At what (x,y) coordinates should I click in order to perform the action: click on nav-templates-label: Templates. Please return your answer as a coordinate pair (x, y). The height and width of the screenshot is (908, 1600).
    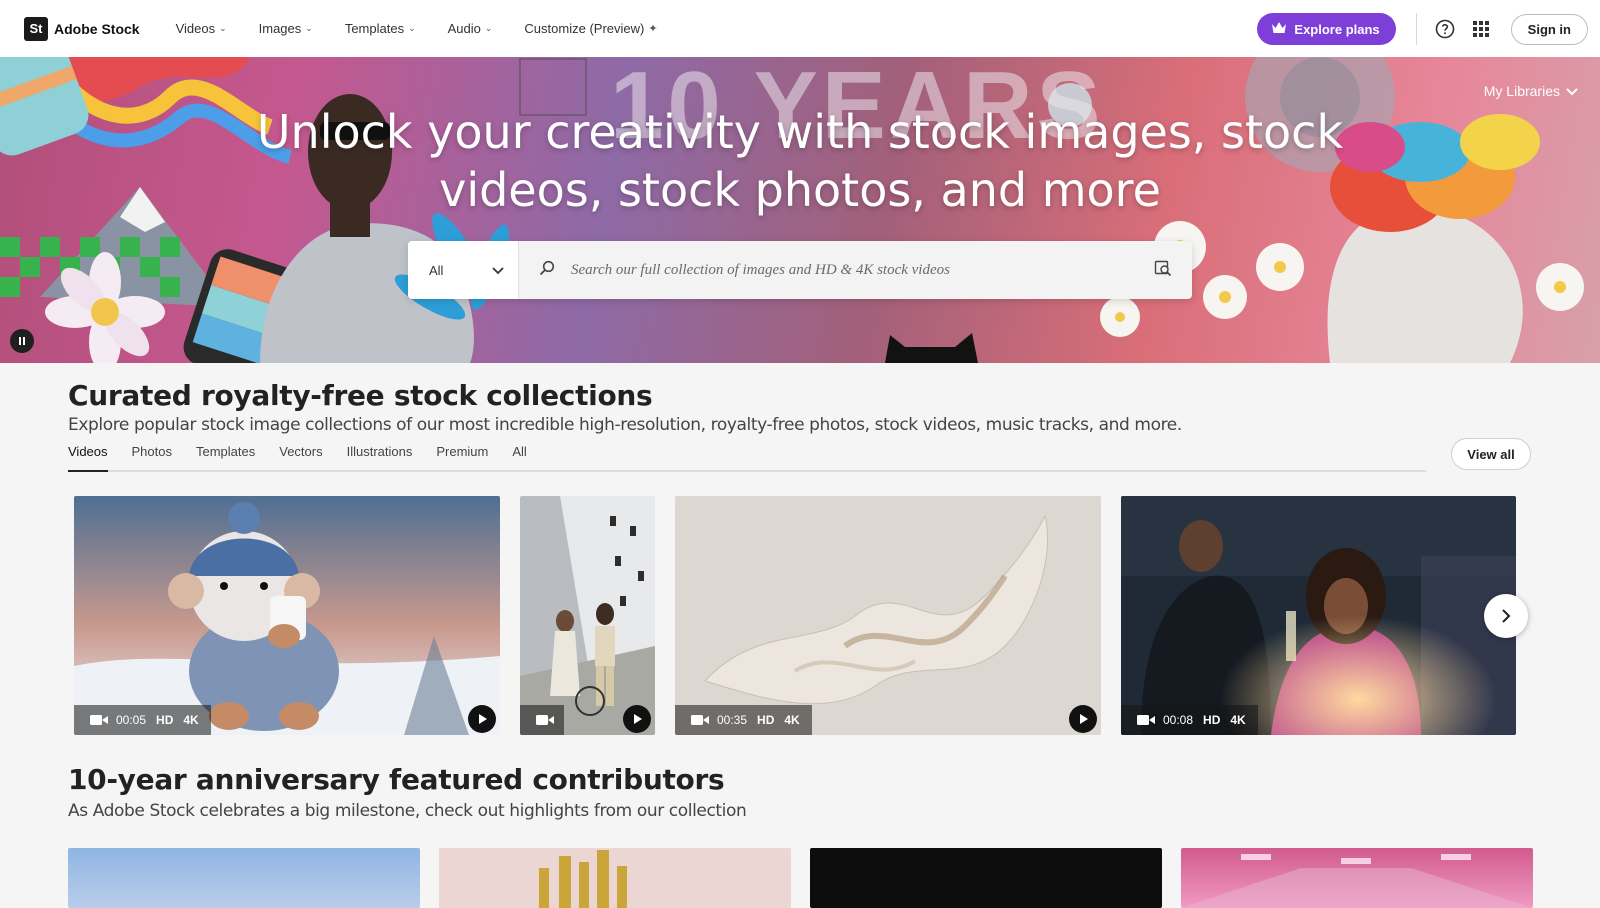
    Looking at the image, I should click on (374, 28).